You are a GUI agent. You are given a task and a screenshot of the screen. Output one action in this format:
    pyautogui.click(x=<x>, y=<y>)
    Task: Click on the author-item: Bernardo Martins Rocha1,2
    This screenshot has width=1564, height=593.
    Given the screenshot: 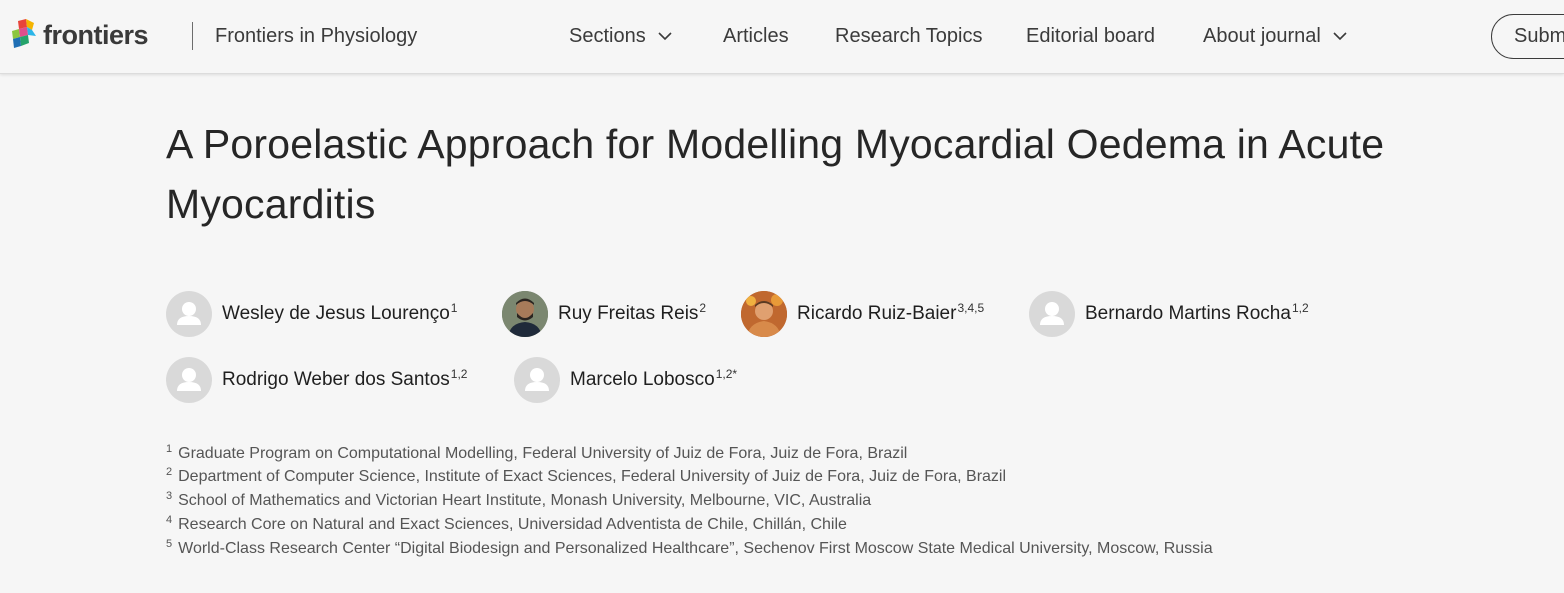 What is the action you would take?
    pyautogui.click(x=1169, y=314)
    